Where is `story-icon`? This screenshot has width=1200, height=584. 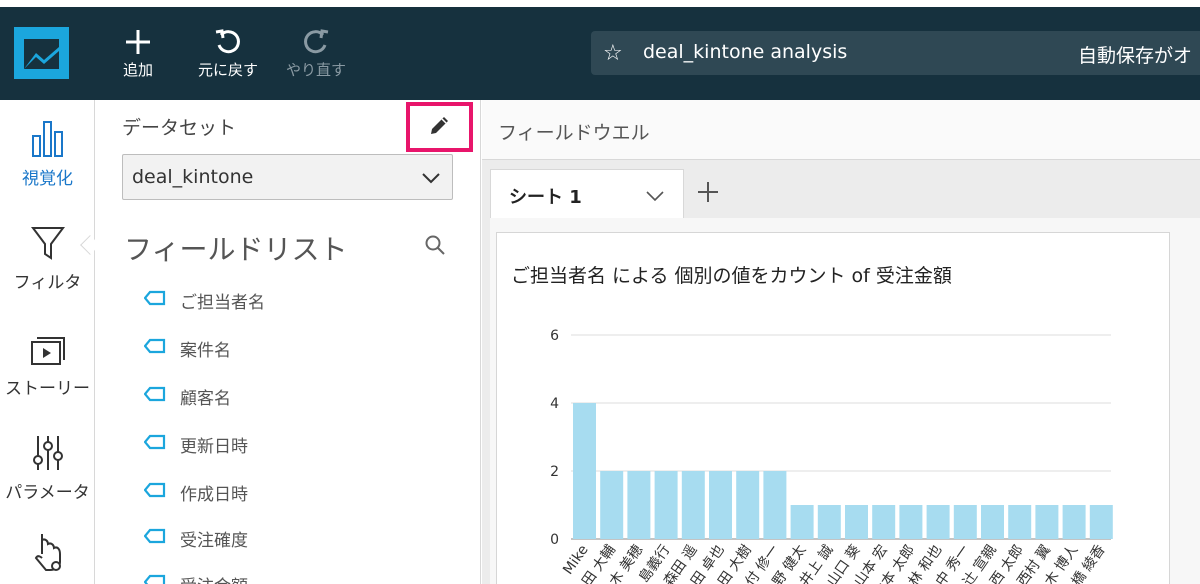
story-icon is located at coordinates (47, 346).